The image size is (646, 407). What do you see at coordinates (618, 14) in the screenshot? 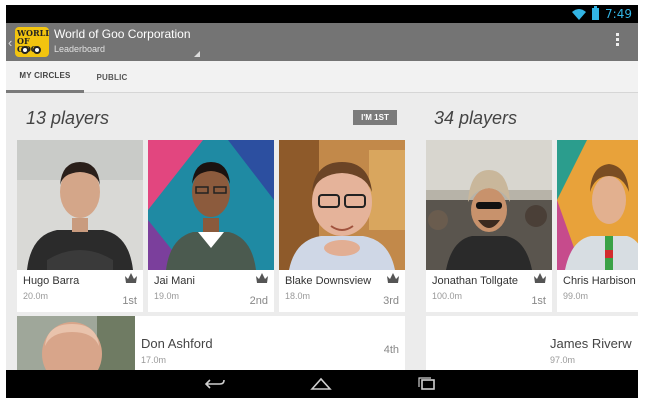
I see `status-clock: 7:49` at bounding box center [618, 14].